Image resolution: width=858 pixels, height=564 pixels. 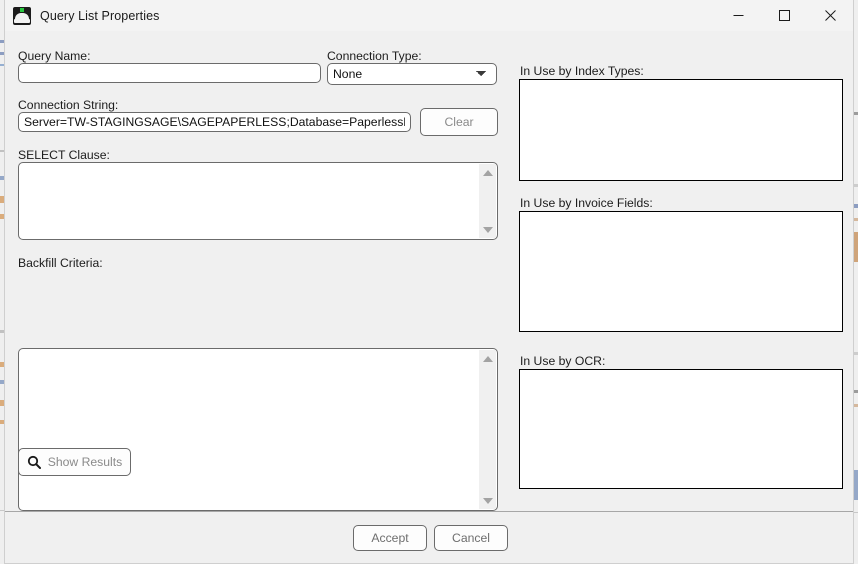 I want to click on clear-button: Clear, so click(x=459, y=122).